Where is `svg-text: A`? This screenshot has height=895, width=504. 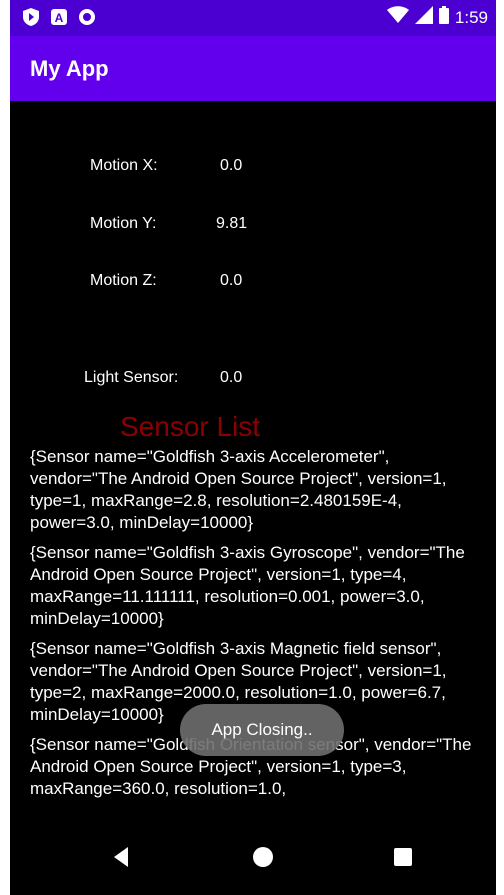 svg-text: A is located at coordinates (59, 18).